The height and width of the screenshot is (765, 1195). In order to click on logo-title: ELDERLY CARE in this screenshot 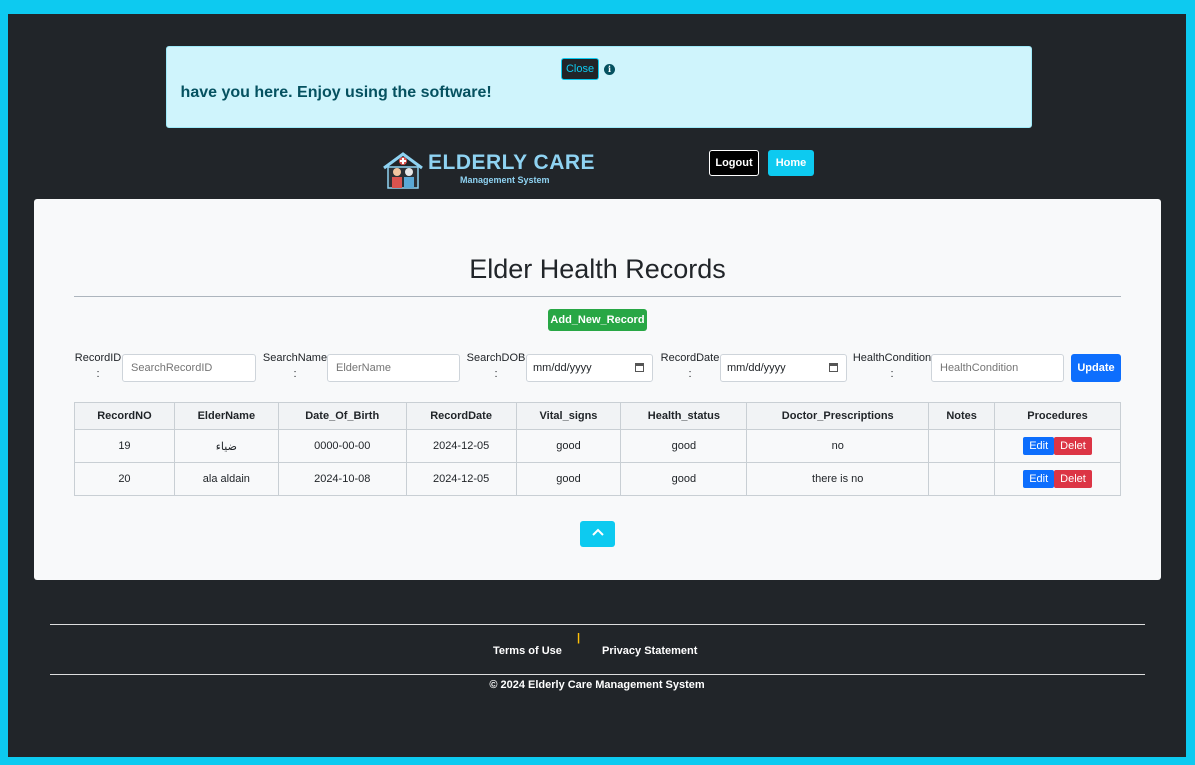, I will do `click(512, 162)`.